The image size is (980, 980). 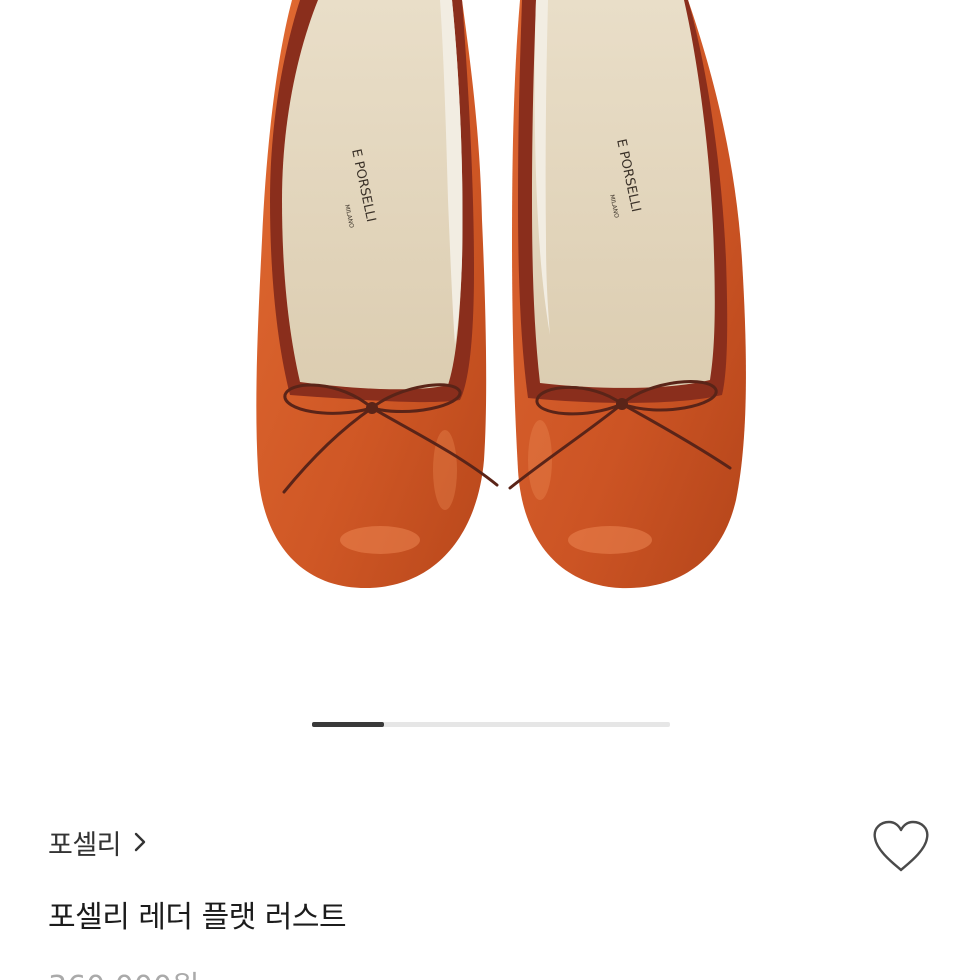 I want to click on carousel-progress, so click(x=491, y=724).